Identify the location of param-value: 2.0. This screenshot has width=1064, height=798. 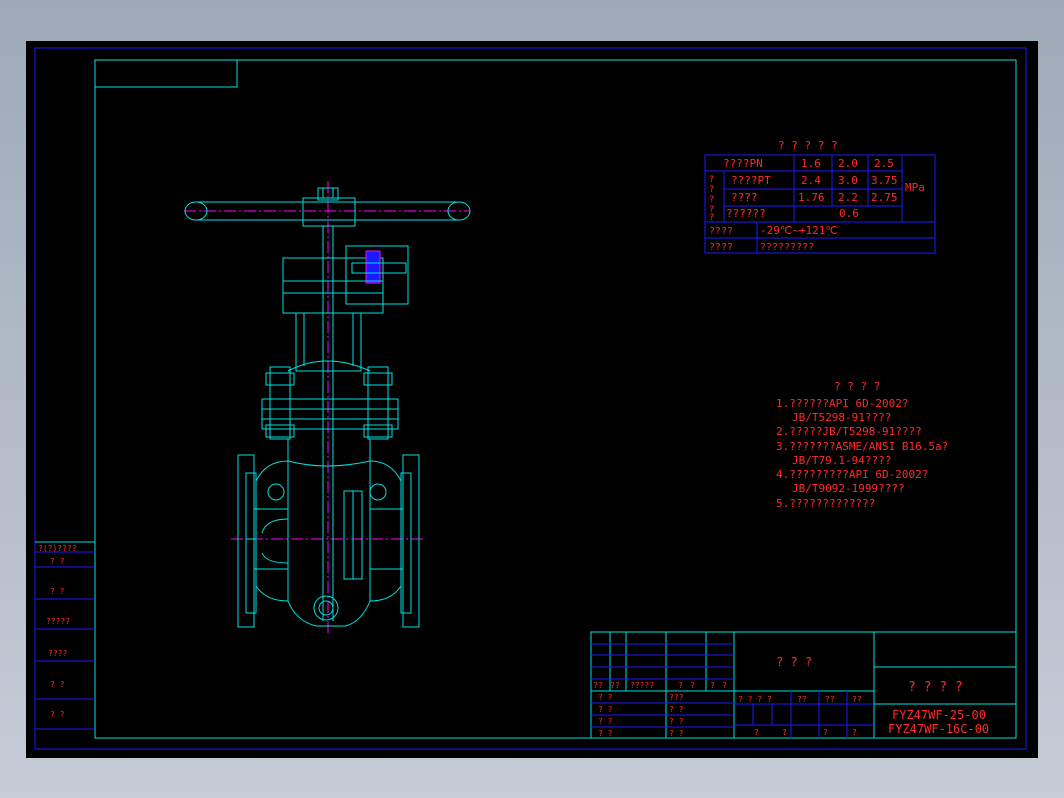
(848, 163).